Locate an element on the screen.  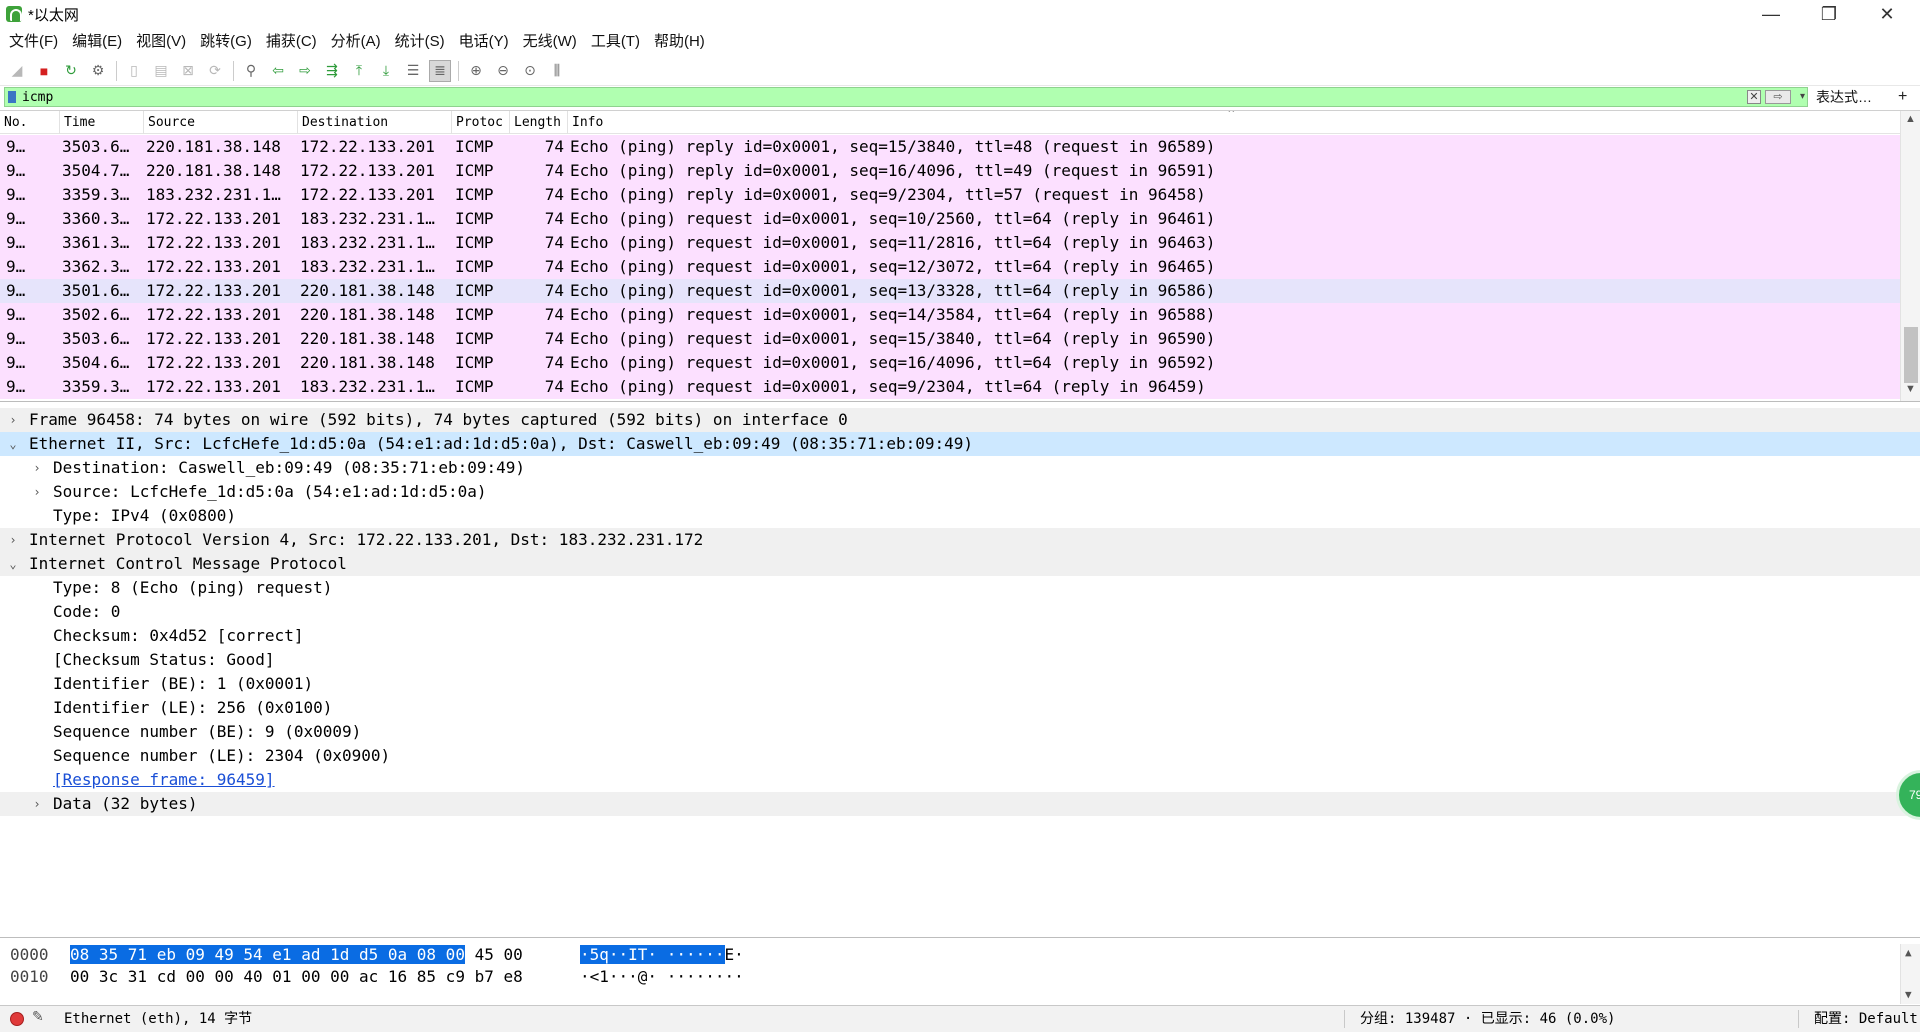
save-file-button: ▤ is located at coordinates (161, 71).